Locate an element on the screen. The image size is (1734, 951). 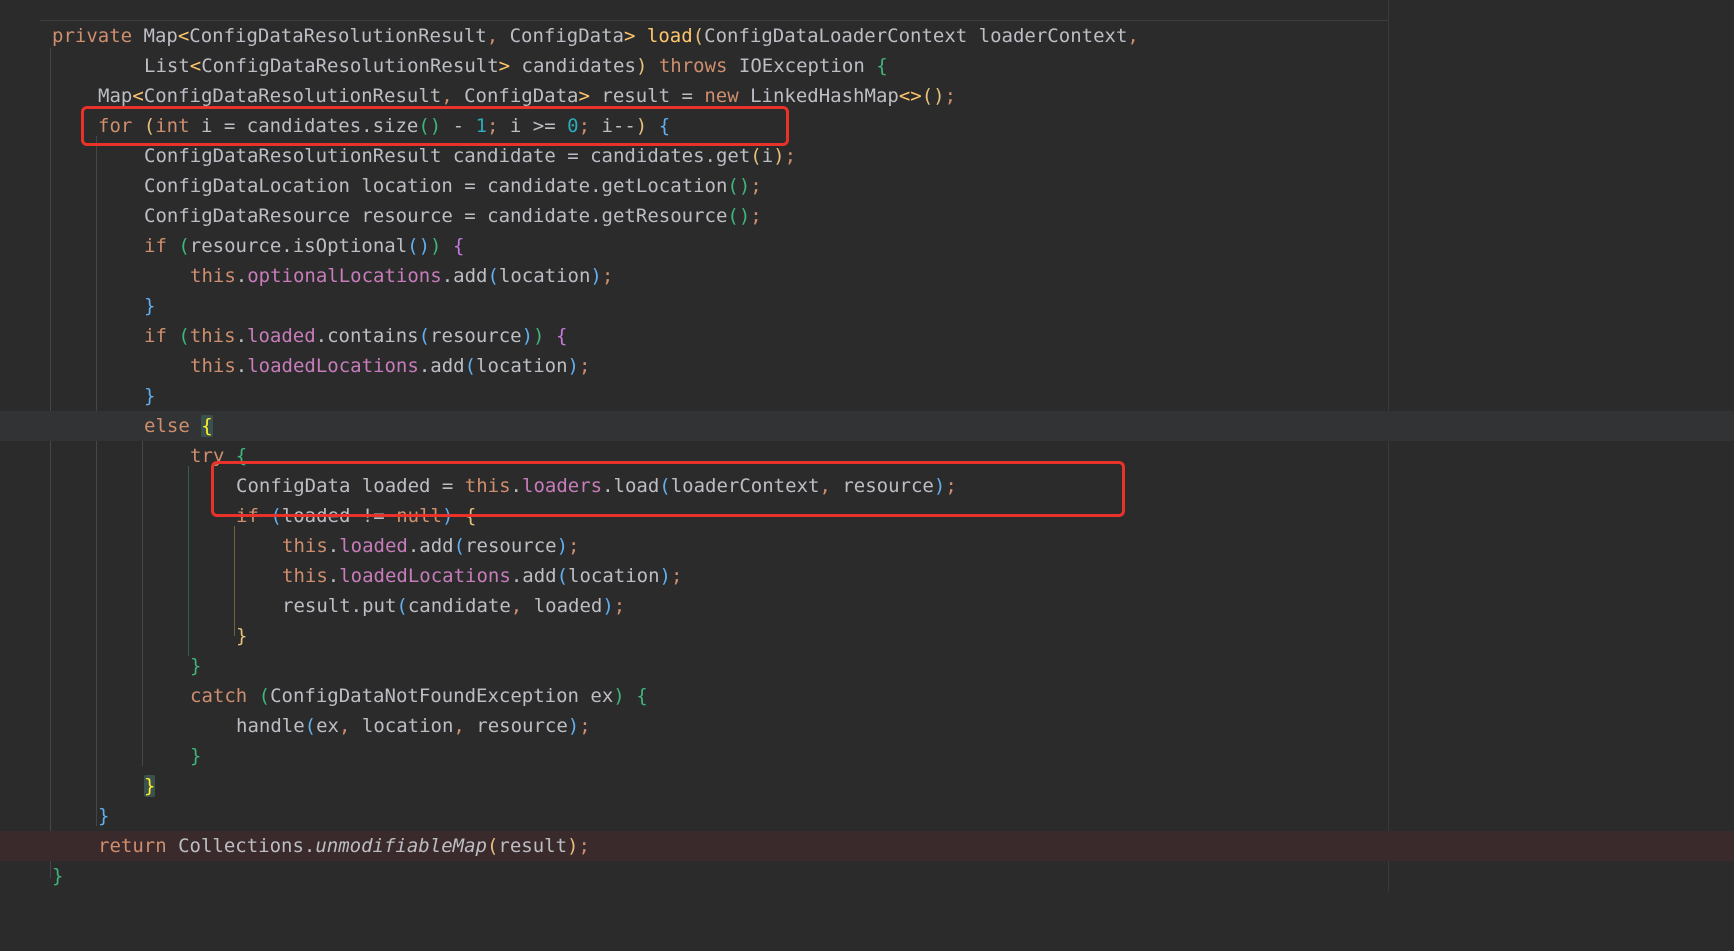
annotation-box-for-loop is located at coordinates (435, 126).